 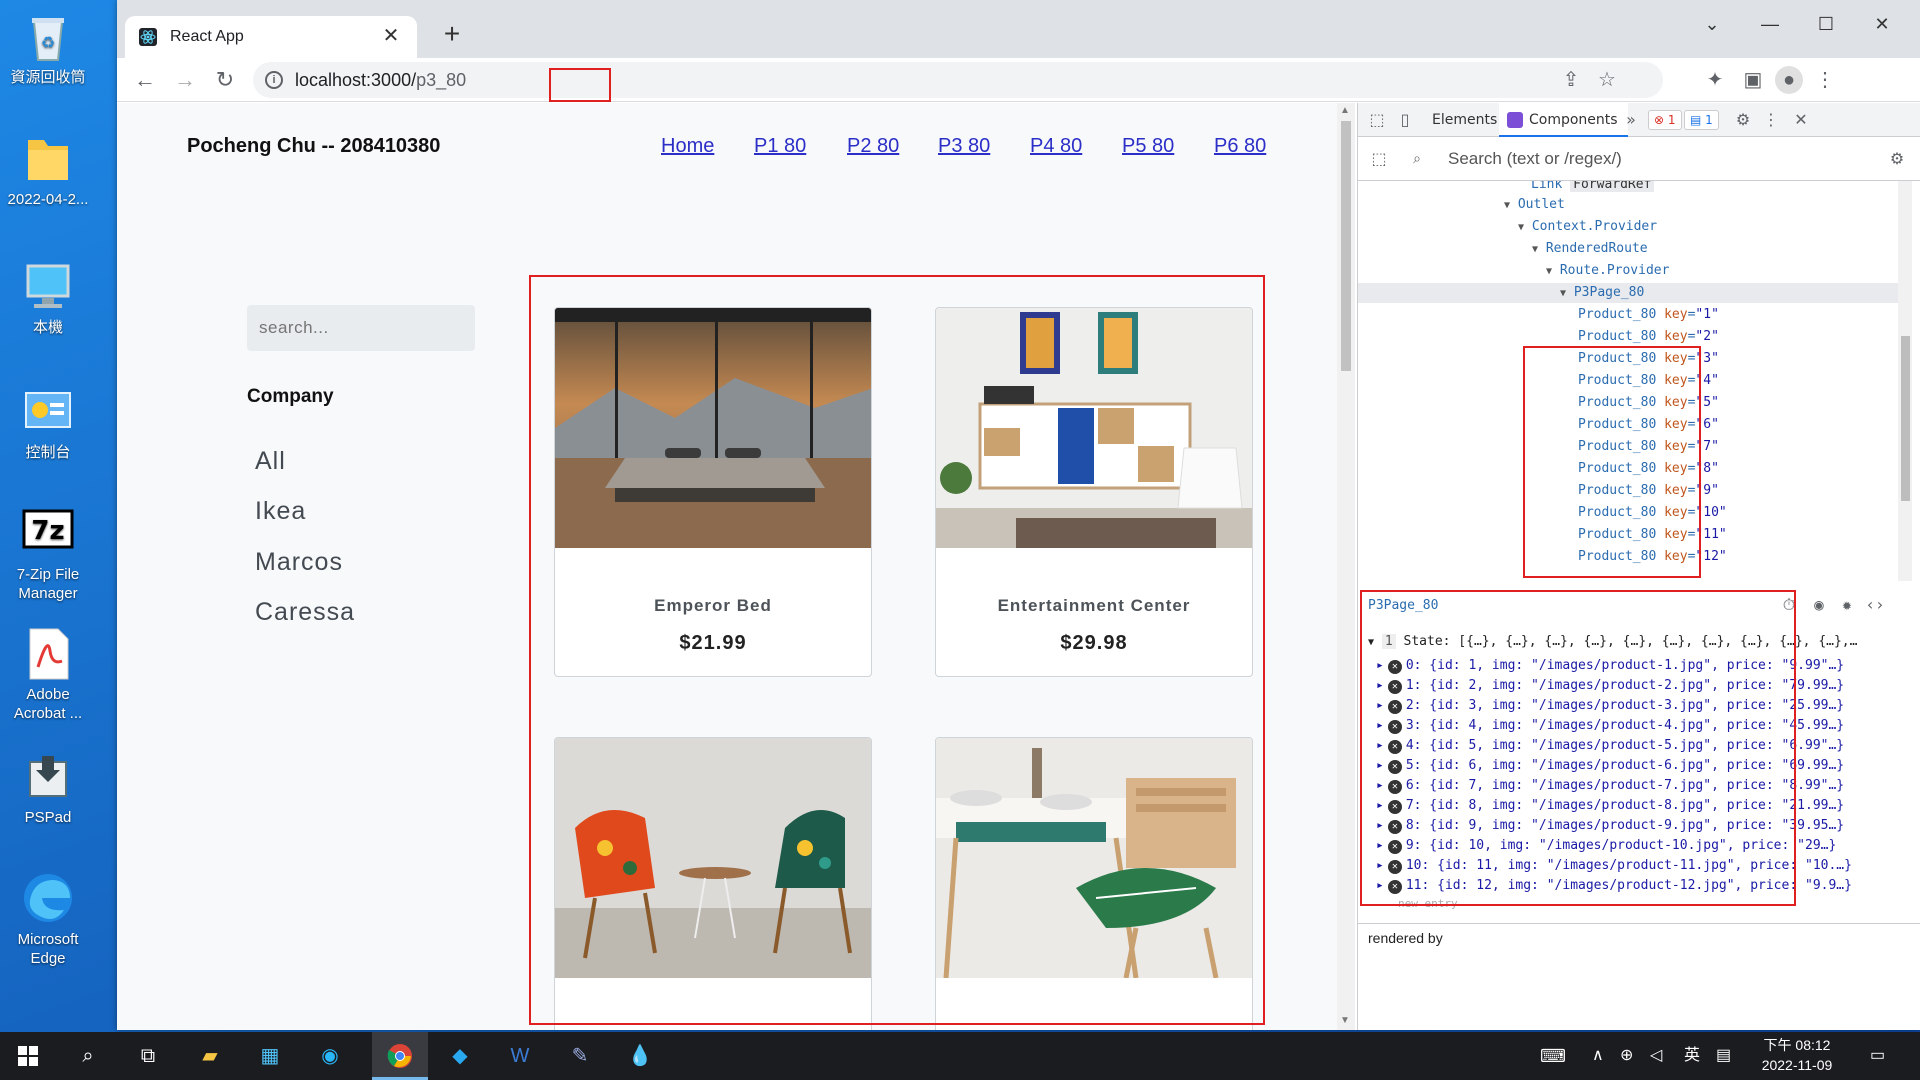 I want to click on error-count-badge: ⊗ 1, so click(x=1665, y=120).